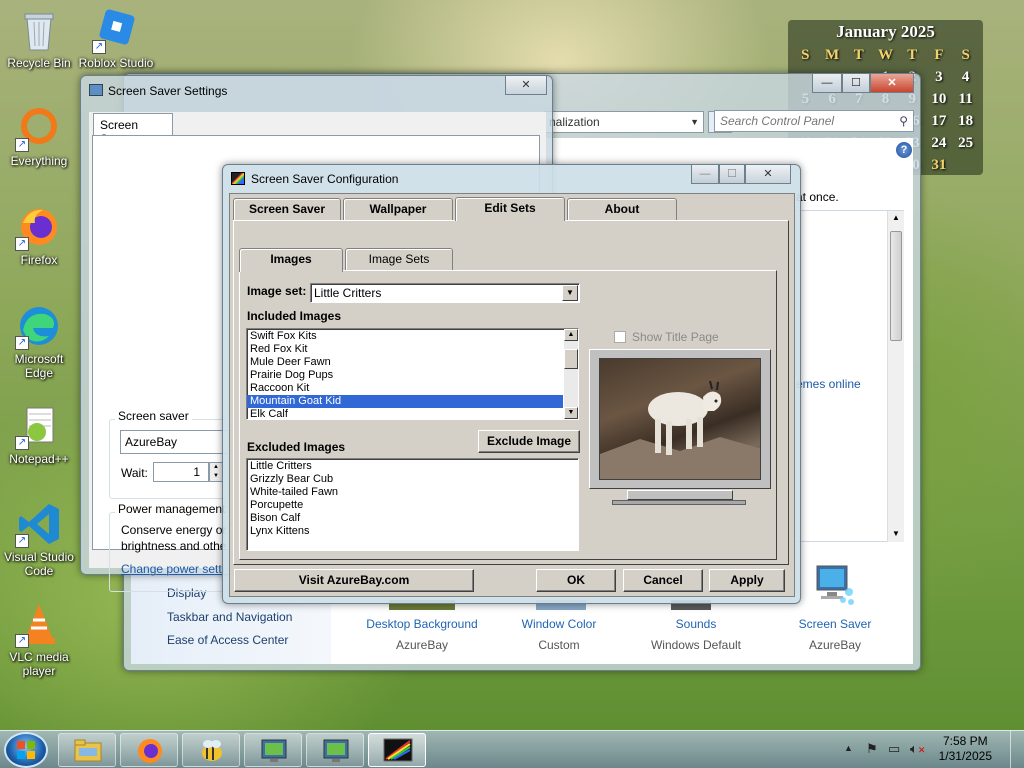  Describe the element at coordinates (39, 235) in the screenshot. I see `desktop-icon-firefox: ↗ Firefox` at that location.